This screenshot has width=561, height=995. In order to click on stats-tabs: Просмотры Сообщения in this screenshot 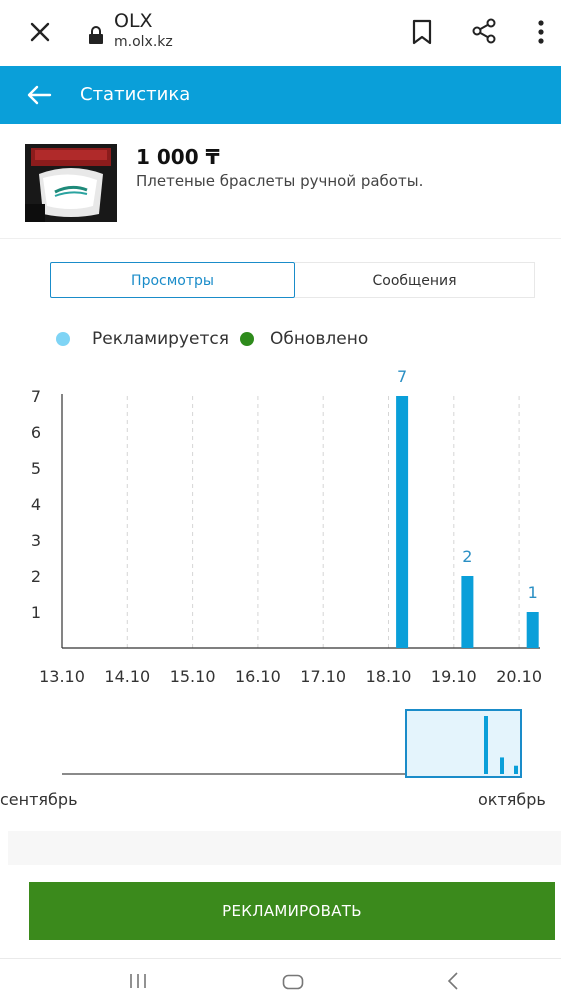, I will do `click(292, 280)`.